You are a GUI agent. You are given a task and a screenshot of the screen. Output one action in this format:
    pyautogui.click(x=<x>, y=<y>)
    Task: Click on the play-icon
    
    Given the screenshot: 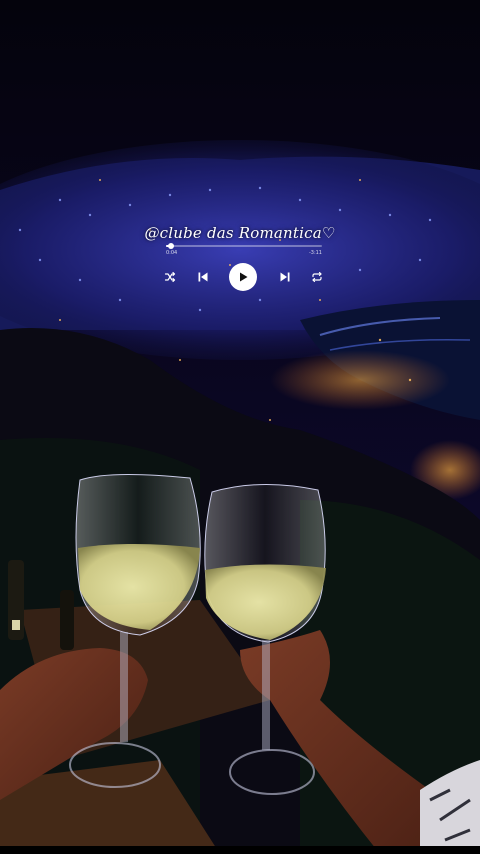 What is the action you would take?
    pyautogui.click(x=244, y=277)
    